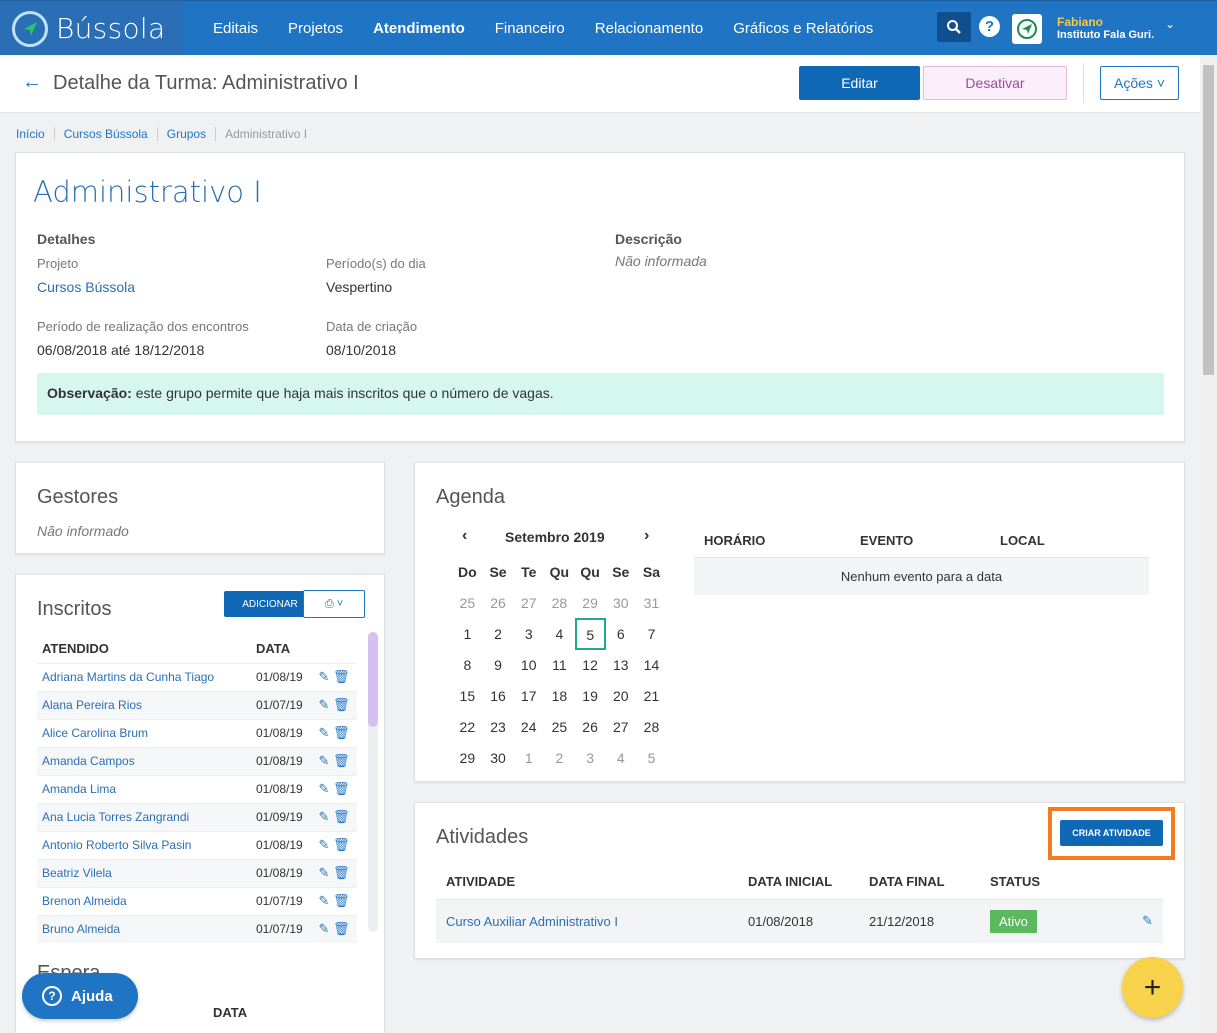 The height and width of the screenshot is (1033, 1217). Describe the element at coordinates (1111, 833) in the screenshot. I see `create-activity-button: CRIAR ATIVIDADE` at that location.